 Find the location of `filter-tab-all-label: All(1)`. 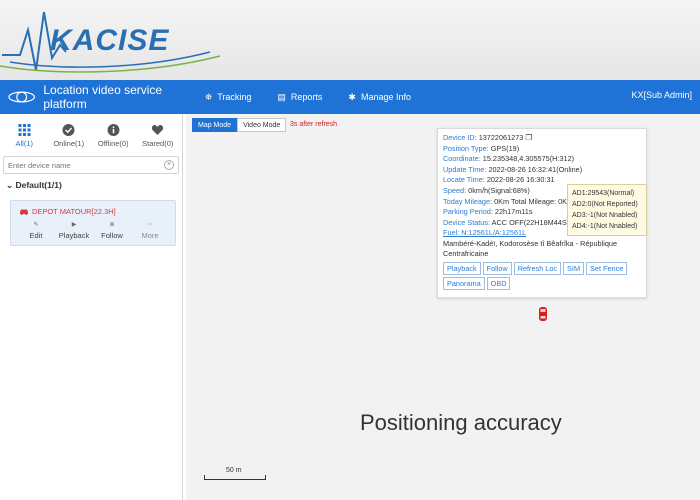

filter-tab-all-label: All(1) is located at coordinates (24, 143).